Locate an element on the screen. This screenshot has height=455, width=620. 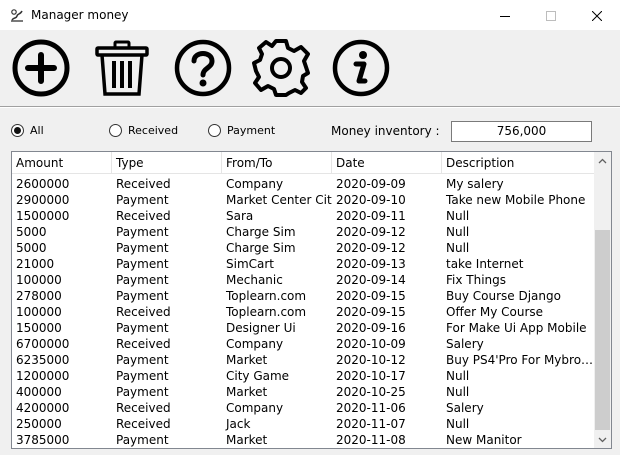
filter-payment-radio: Payment is located at coordinates (241, 130).